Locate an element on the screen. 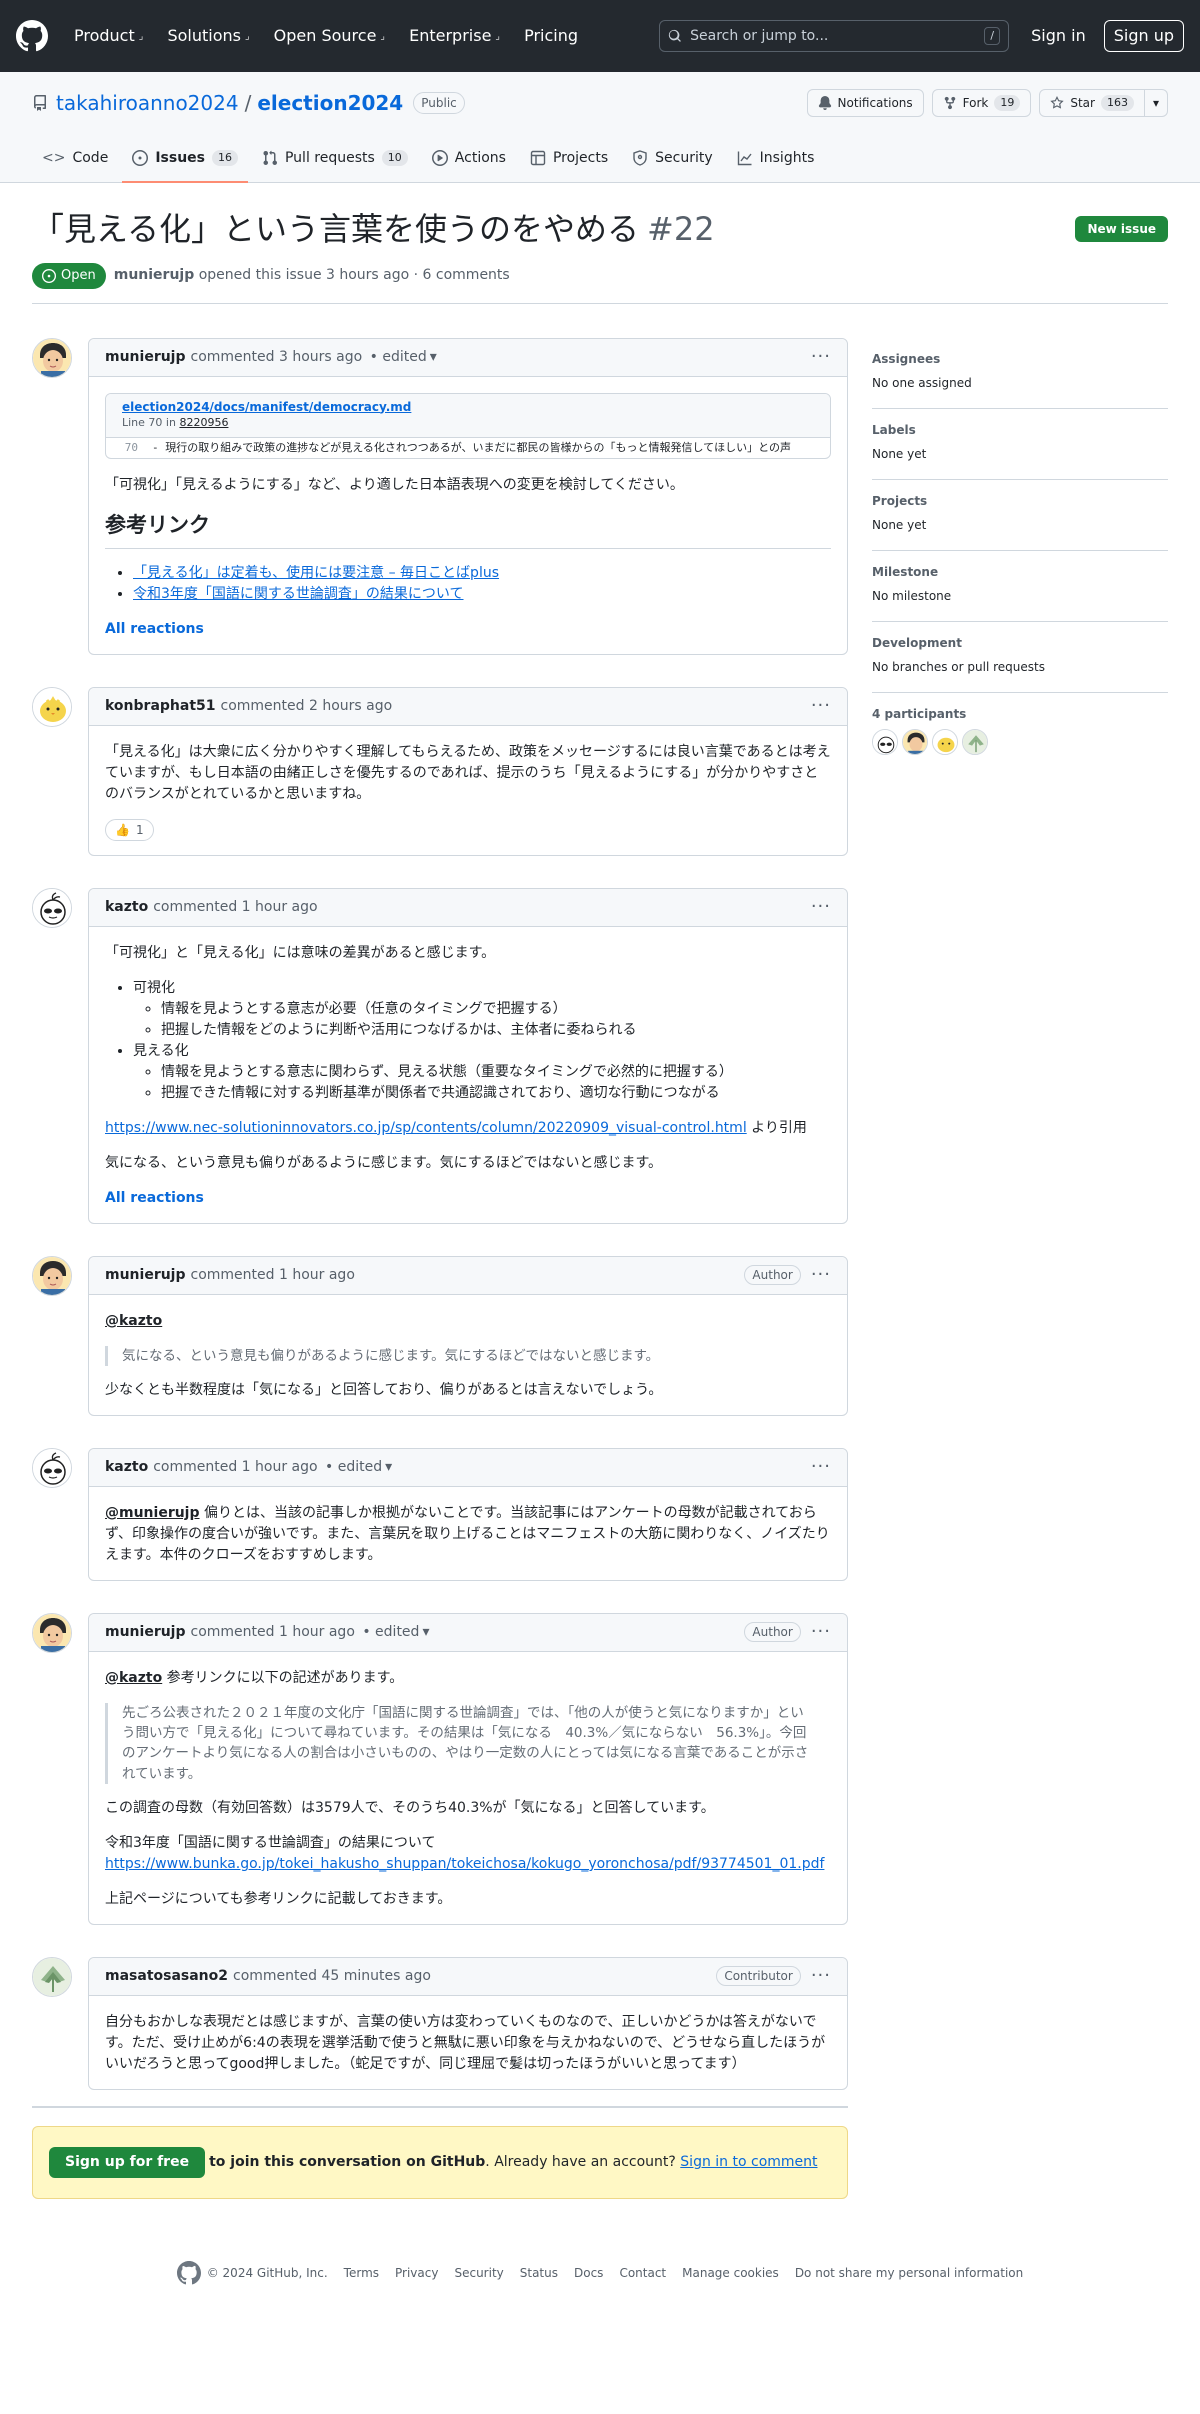 This screenshot has height=2414, width=1200. footer-link-terms: Terms is located at coordinates (361, 2273).